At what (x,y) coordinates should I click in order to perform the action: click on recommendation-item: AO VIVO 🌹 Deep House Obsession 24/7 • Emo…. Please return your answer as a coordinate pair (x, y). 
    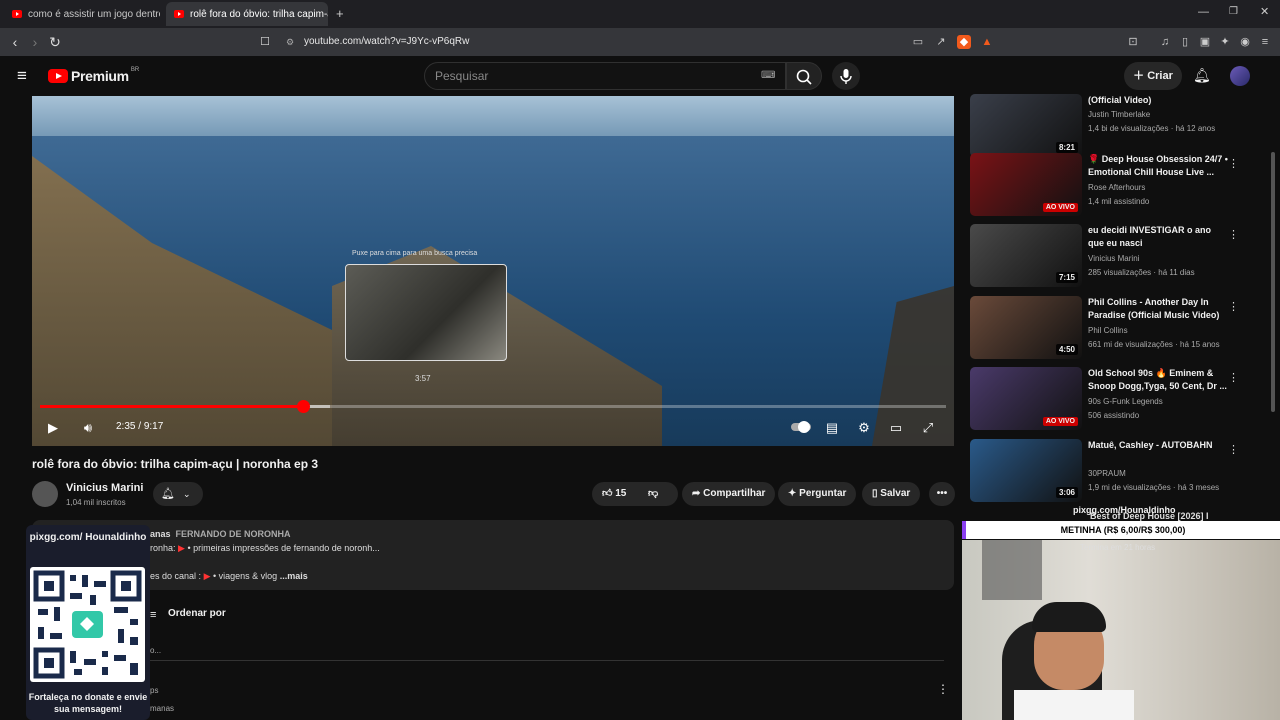
    Looking at the image, I should click on (1120, 187).